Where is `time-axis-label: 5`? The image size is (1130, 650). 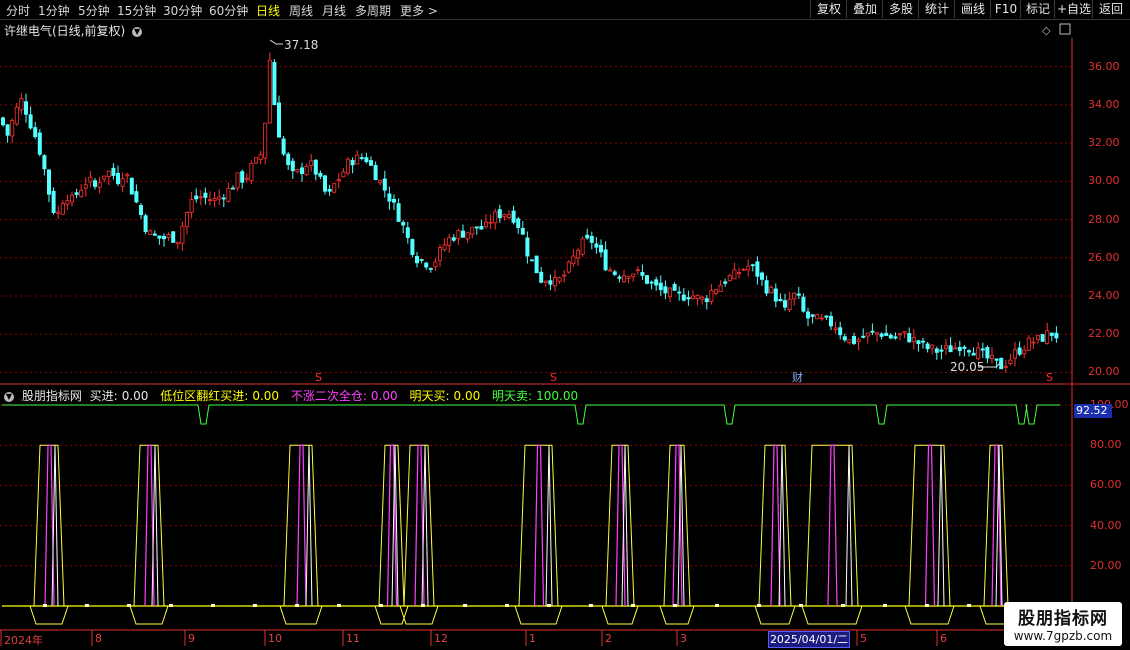
time-axis-label: 5 is located at coordinates (863, 638).